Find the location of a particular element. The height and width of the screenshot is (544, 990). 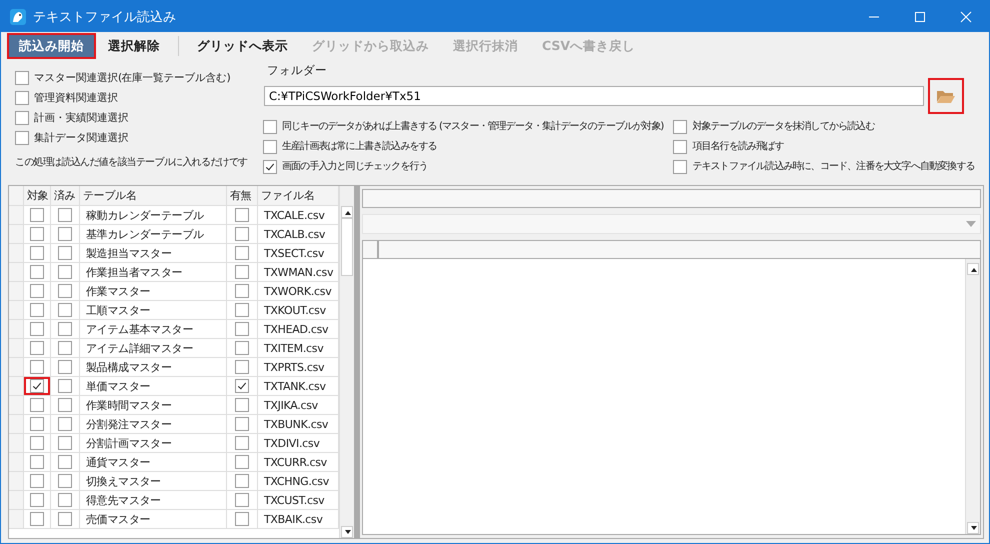

column-header: 有無 is located at coordinates (242, 195).